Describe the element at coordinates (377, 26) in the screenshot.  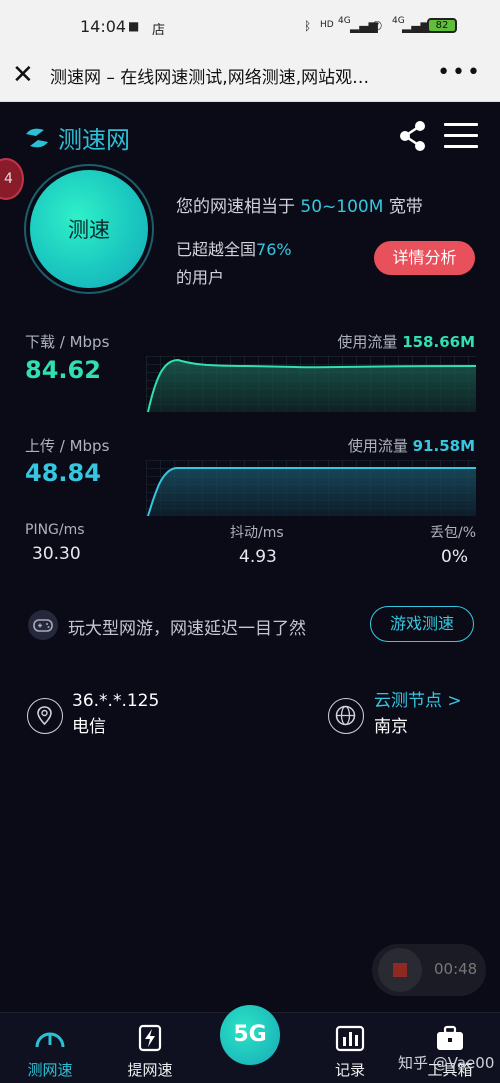
I see `call-icon: ✆` at that location.